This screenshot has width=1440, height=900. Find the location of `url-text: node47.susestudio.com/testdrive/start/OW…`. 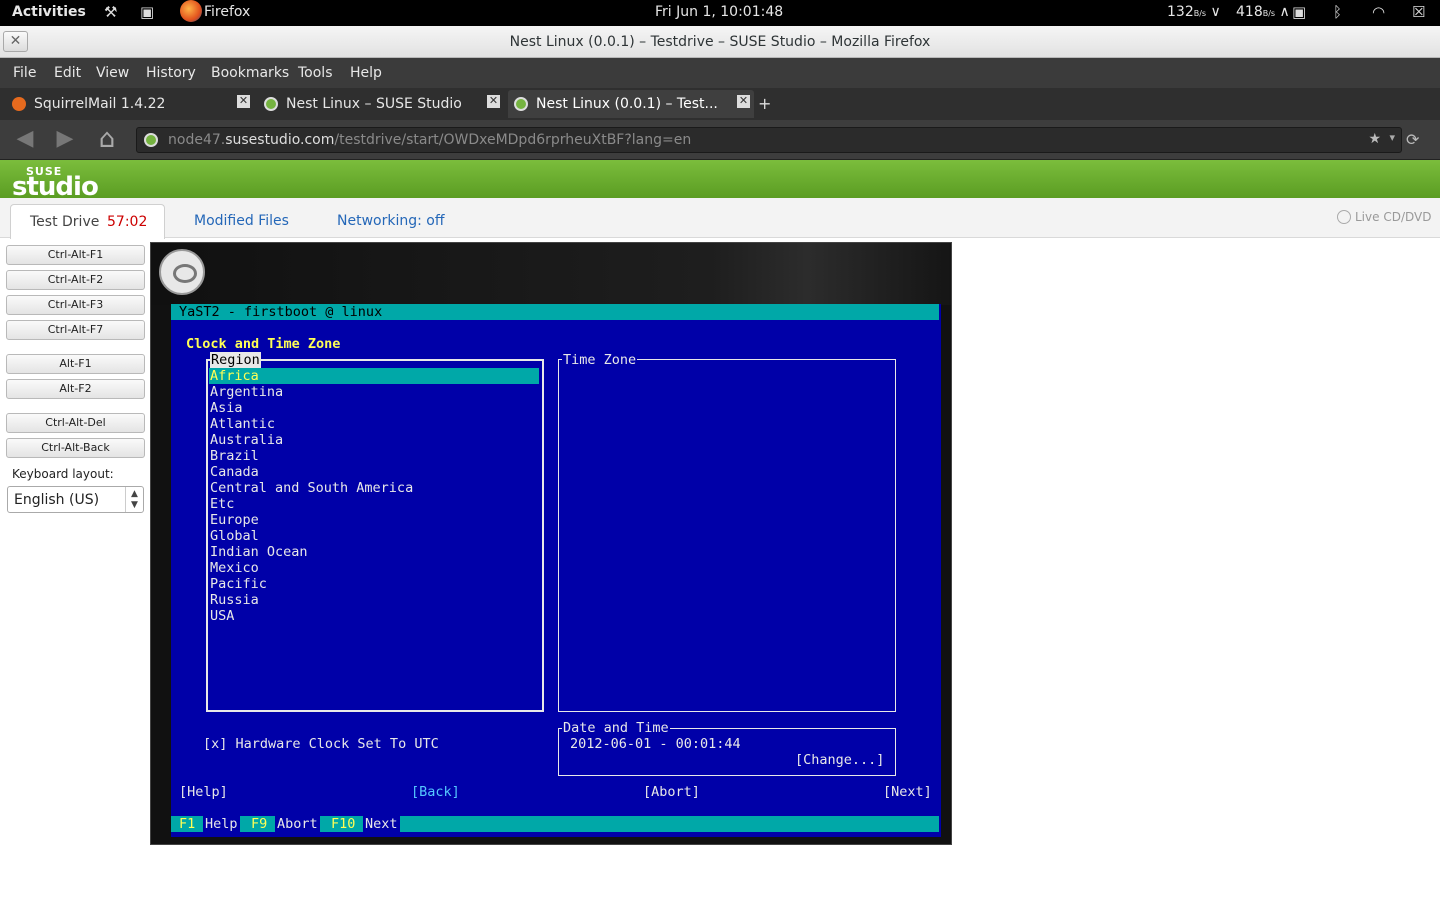

url-text: node47.susestudio.com/testdrive/start/OW… is located at coordinates (429, 140).